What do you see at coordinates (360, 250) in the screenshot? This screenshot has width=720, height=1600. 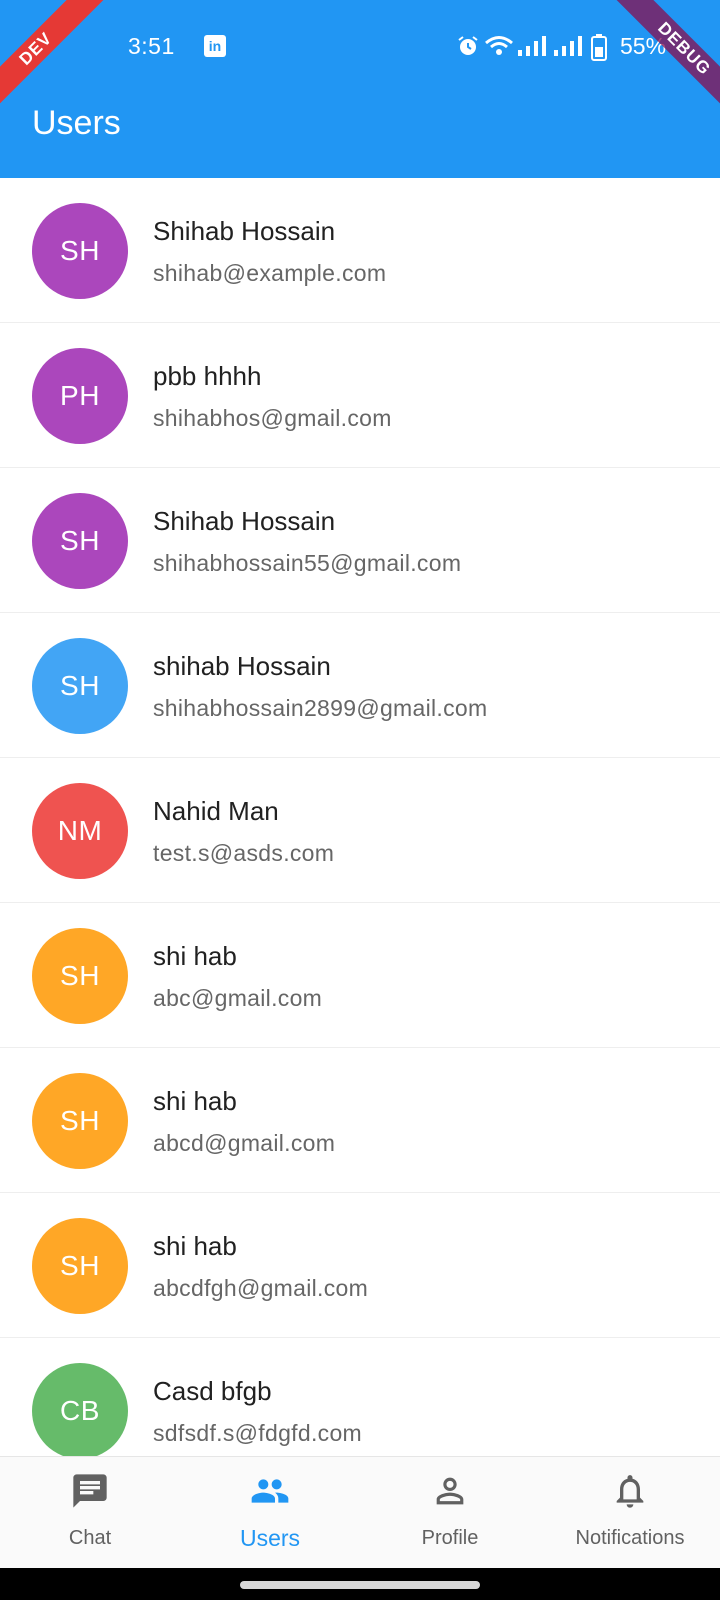 I see `user-list-item: SH Shihab Hossain shihab@example.com` at bounding box center [360, 250].